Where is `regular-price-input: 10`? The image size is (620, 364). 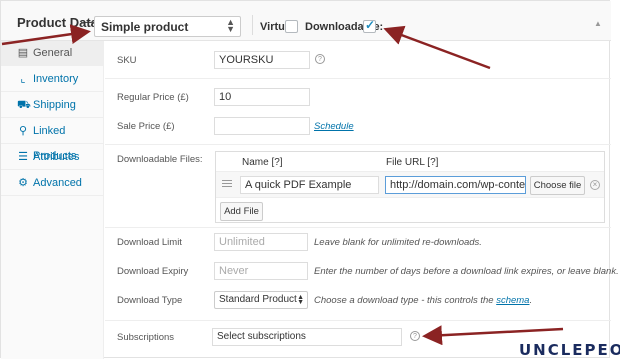 regular-price-input: 10 is located at coordinates (262, 97).